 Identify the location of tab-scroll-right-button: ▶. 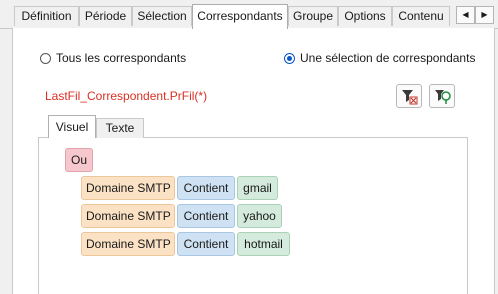
(484, 15).